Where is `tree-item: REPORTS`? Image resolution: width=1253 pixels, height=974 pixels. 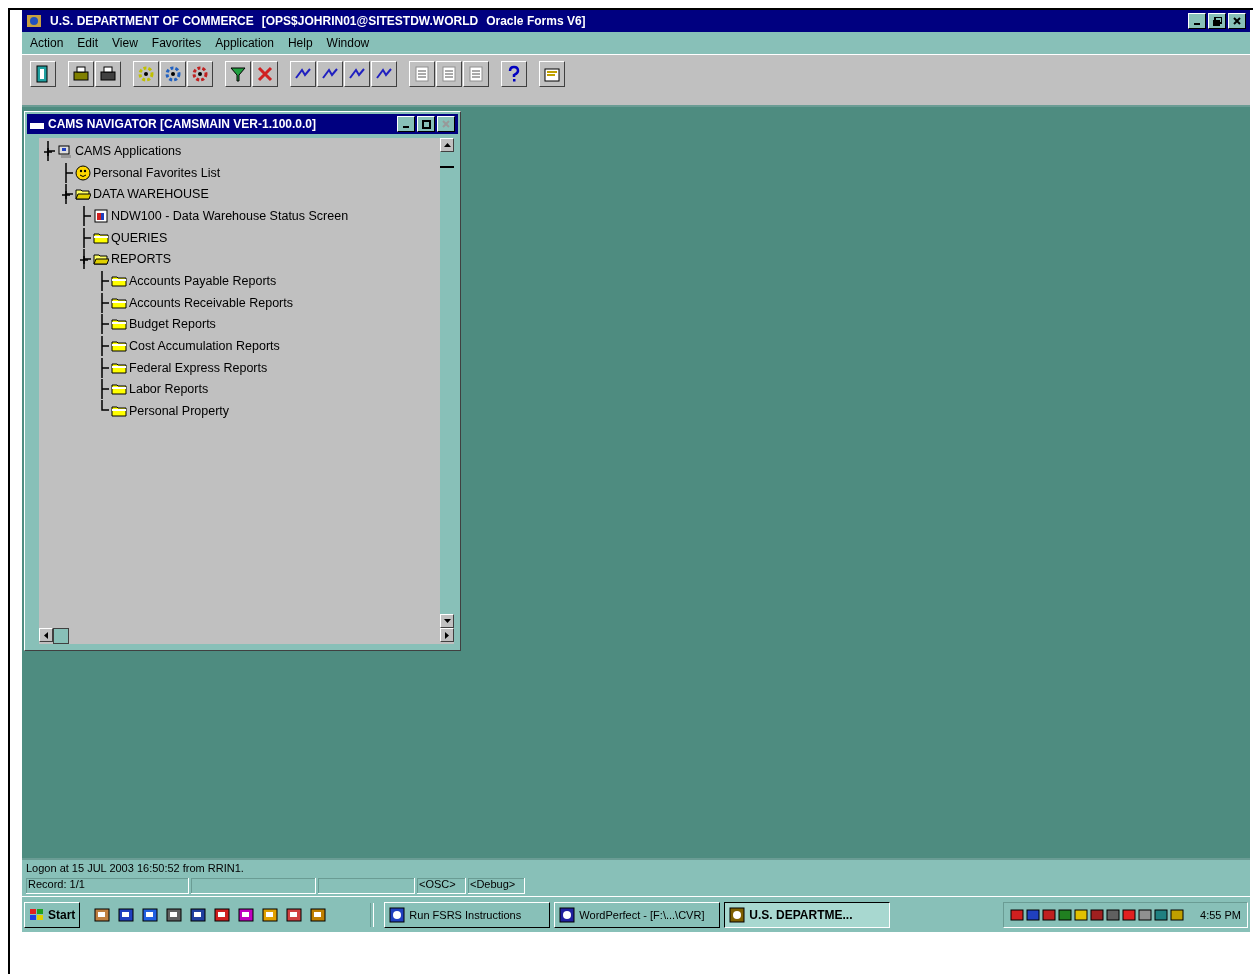 tree-item: REPORTS is located at coordinates (141, 259).